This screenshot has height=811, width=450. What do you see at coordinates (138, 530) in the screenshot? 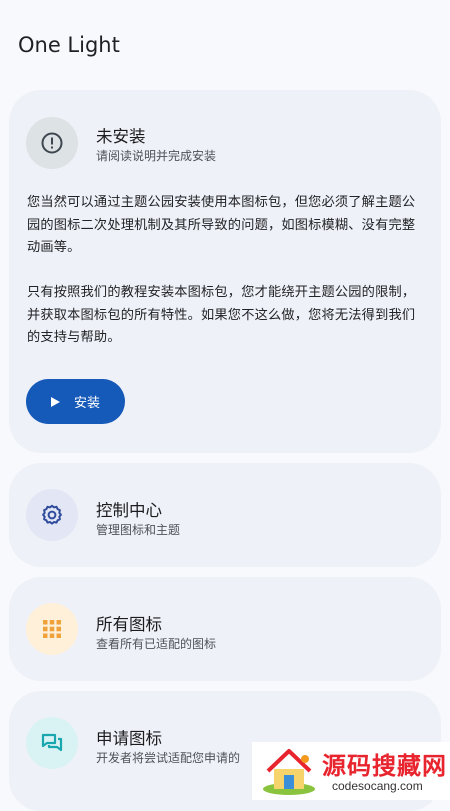
I see `control-center-subtitle: 管理图标和主题` at bounding box center [138, 530].